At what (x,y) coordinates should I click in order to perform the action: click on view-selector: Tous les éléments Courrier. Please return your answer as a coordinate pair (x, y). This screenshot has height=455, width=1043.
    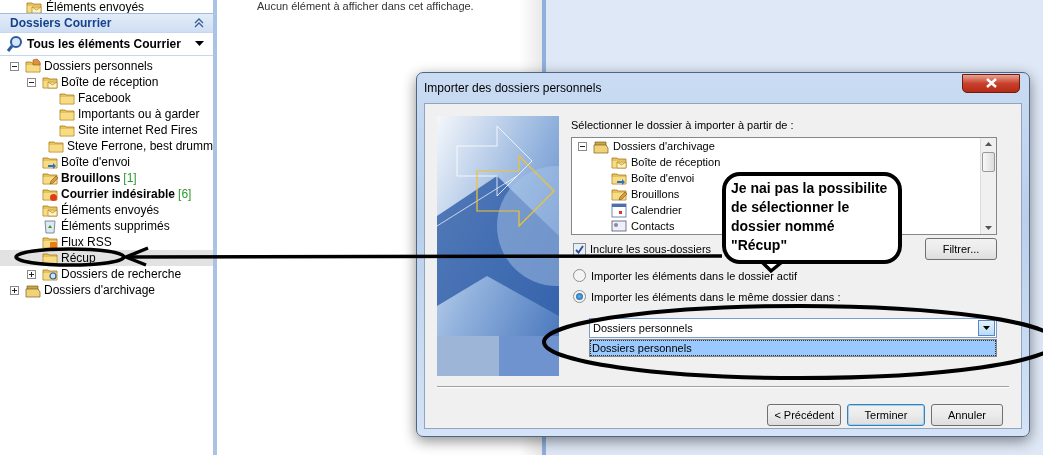
    Looking at the image, I should click on (106, 44).